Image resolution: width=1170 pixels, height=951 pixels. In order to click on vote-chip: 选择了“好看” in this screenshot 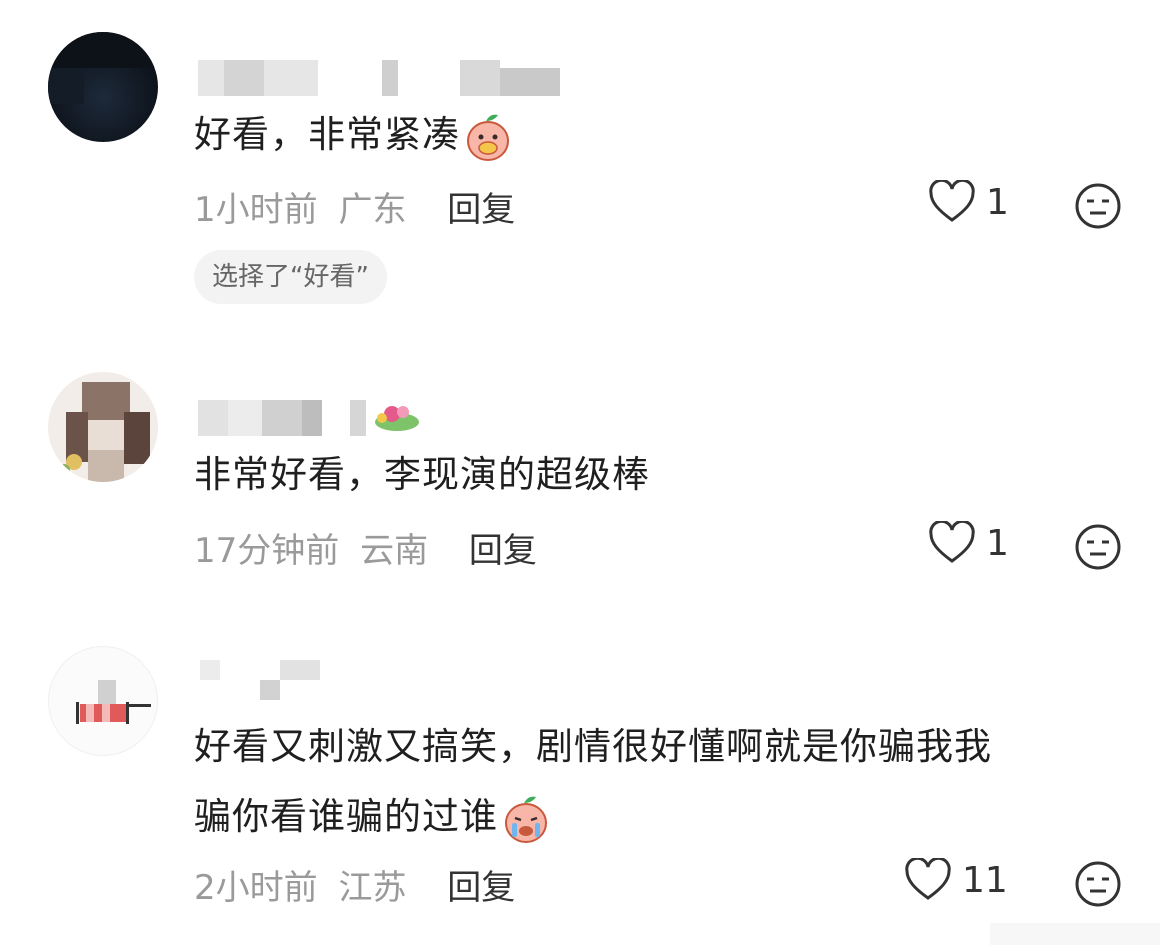, I will do `click(290, 277)`.